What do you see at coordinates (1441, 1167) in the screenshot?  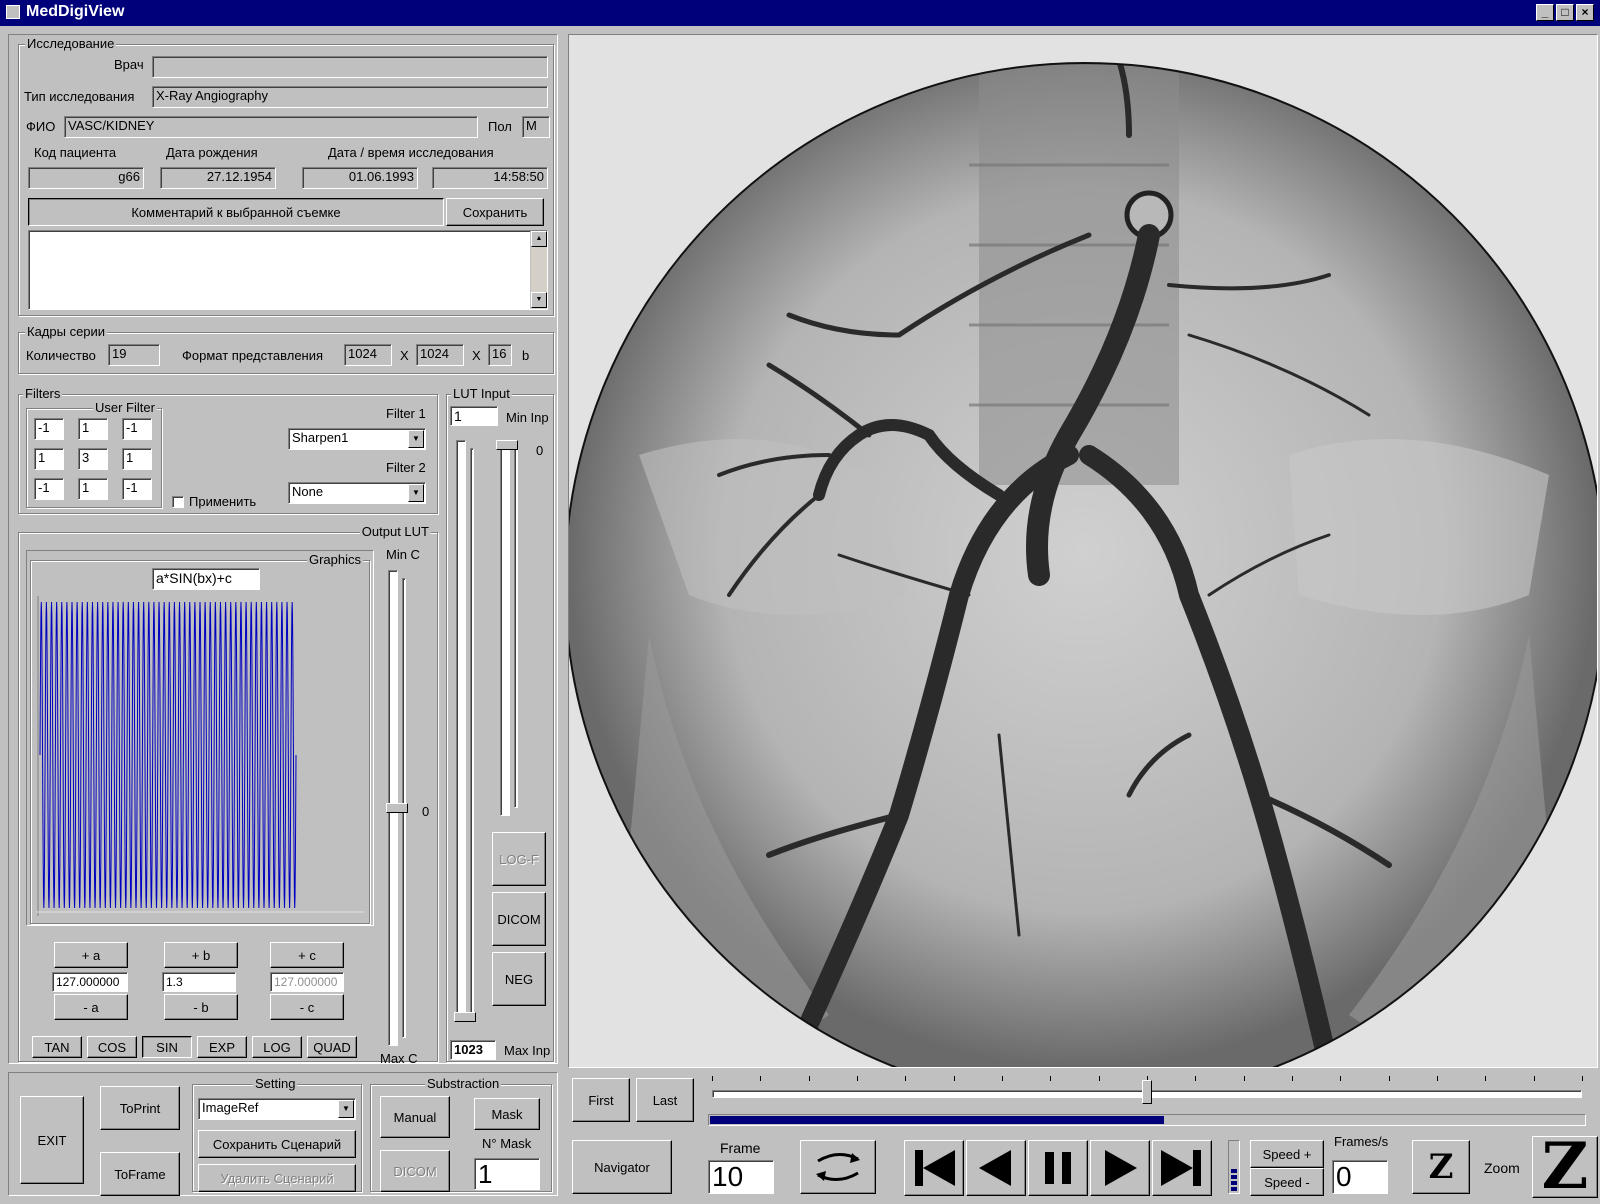 I see `zoom-out-button: Z` at bounding box center [1441, 1167].